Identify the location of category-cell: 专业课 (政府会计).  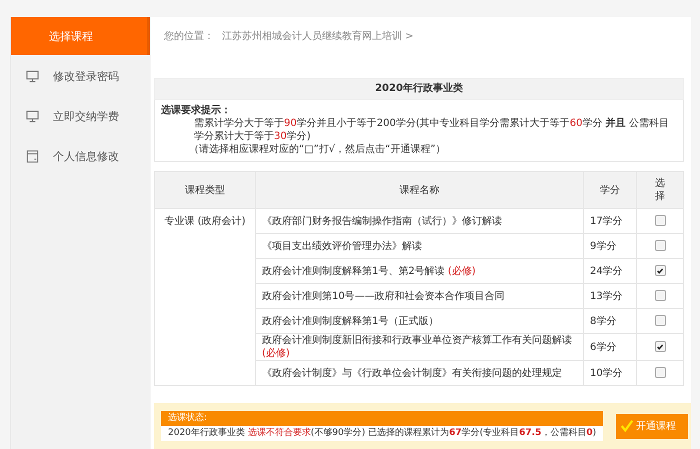
(205, 297).